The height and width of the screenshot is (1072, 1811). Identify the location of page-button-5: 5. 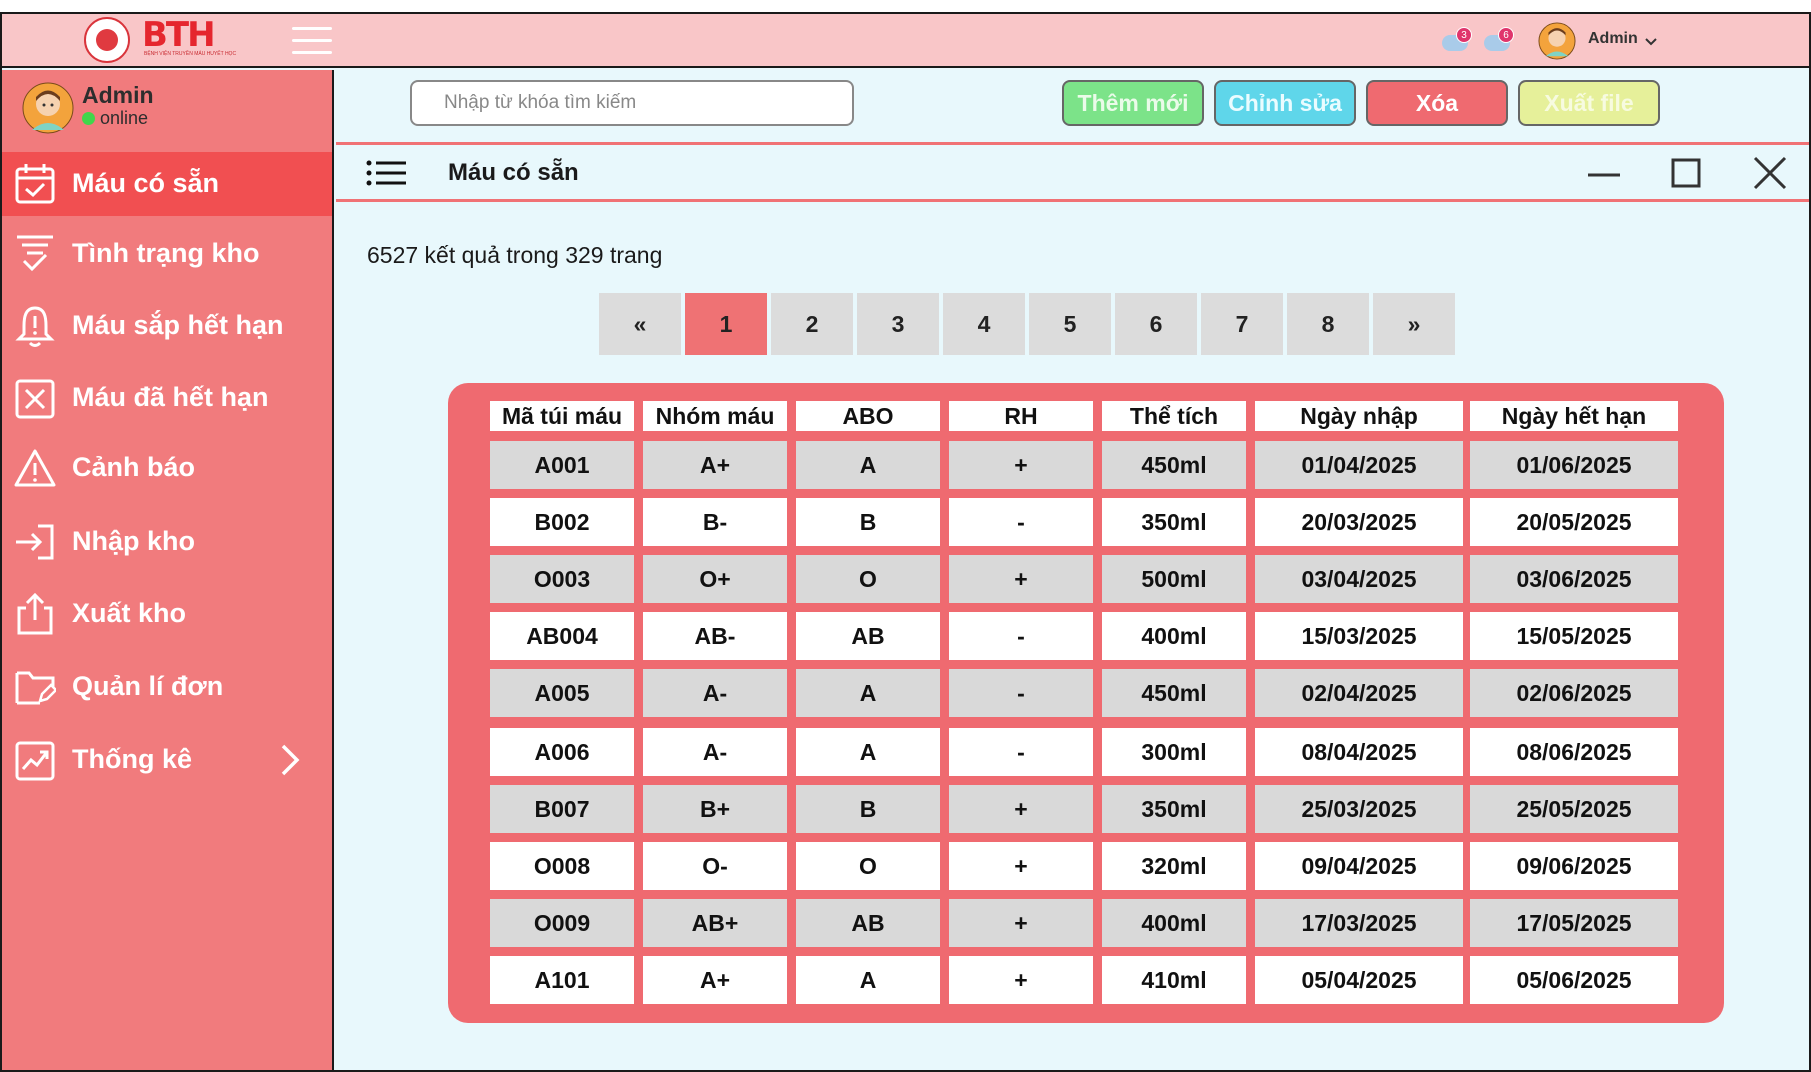
(1070, 324).